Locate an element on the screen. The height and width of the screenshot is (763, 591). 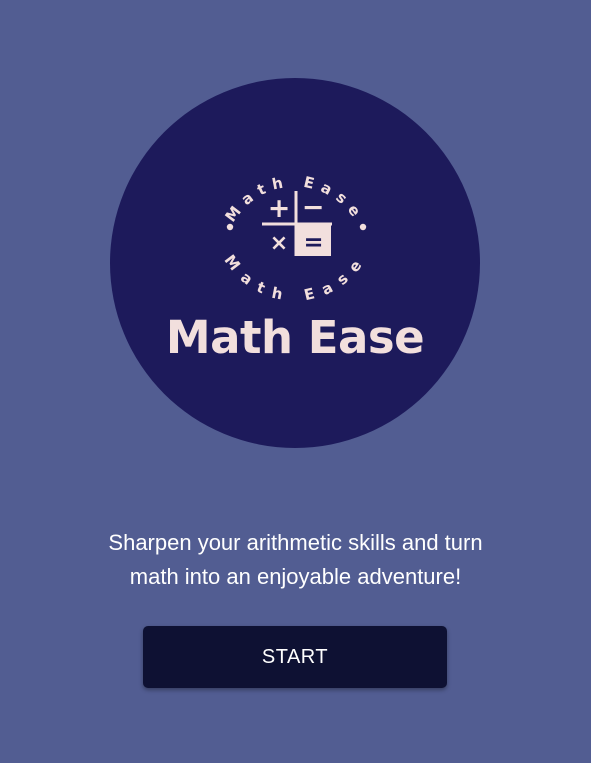
math-symbols-icon: + − × = is located at coordinates (297, 223).